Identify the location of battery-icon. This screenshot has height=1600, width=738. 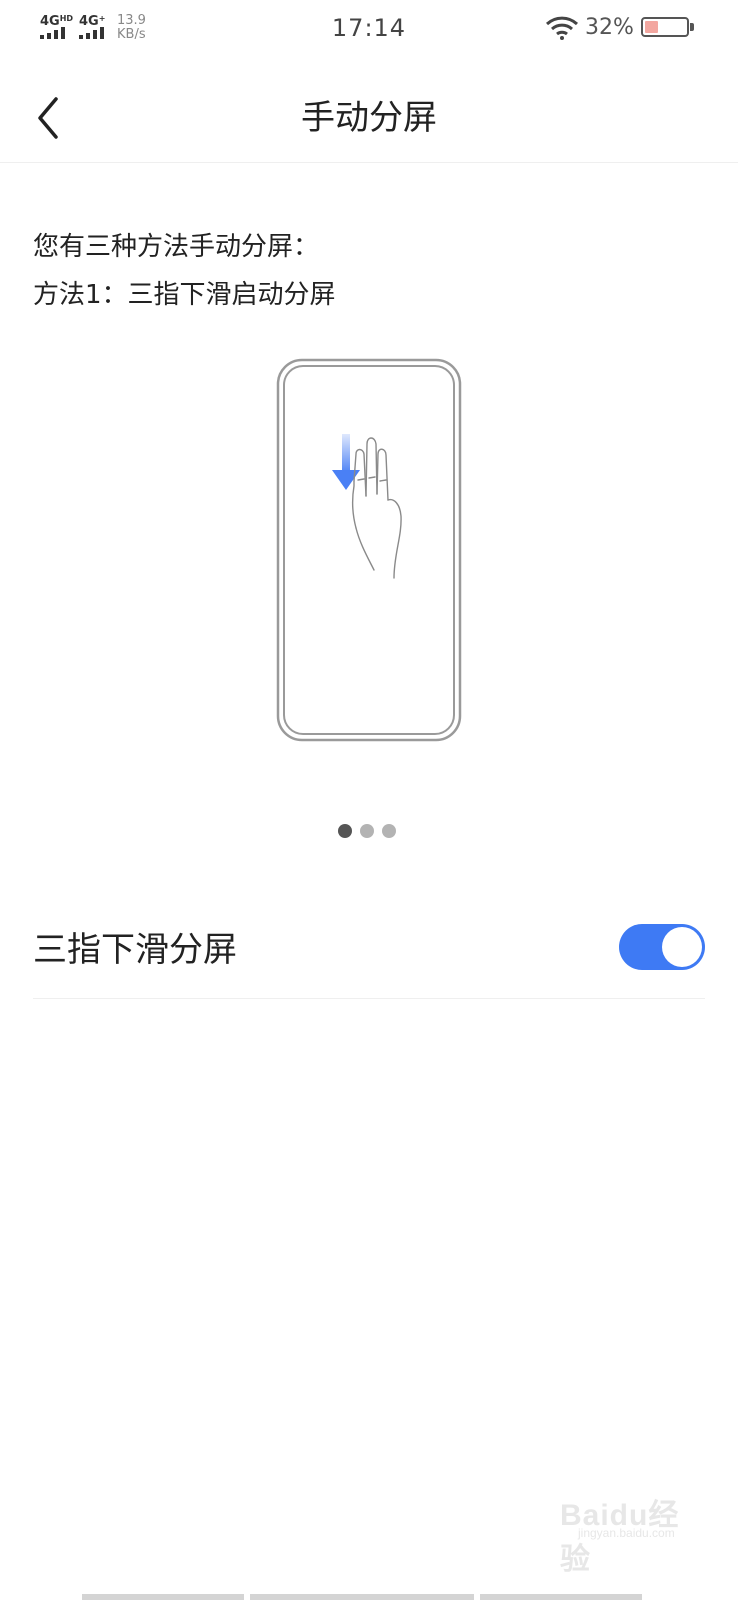
(665, 27).